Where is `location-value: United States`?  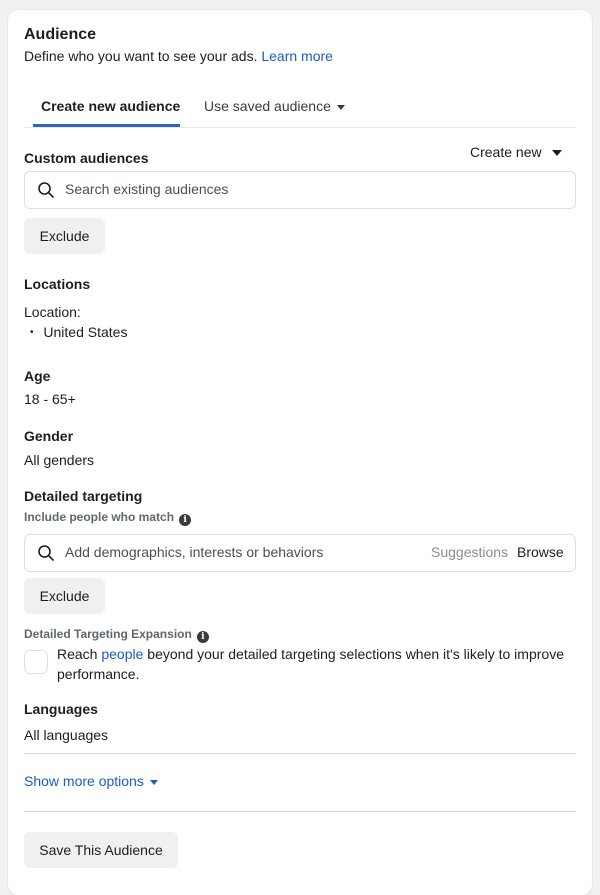
location-value: United States is located at coordinates (85, 332).